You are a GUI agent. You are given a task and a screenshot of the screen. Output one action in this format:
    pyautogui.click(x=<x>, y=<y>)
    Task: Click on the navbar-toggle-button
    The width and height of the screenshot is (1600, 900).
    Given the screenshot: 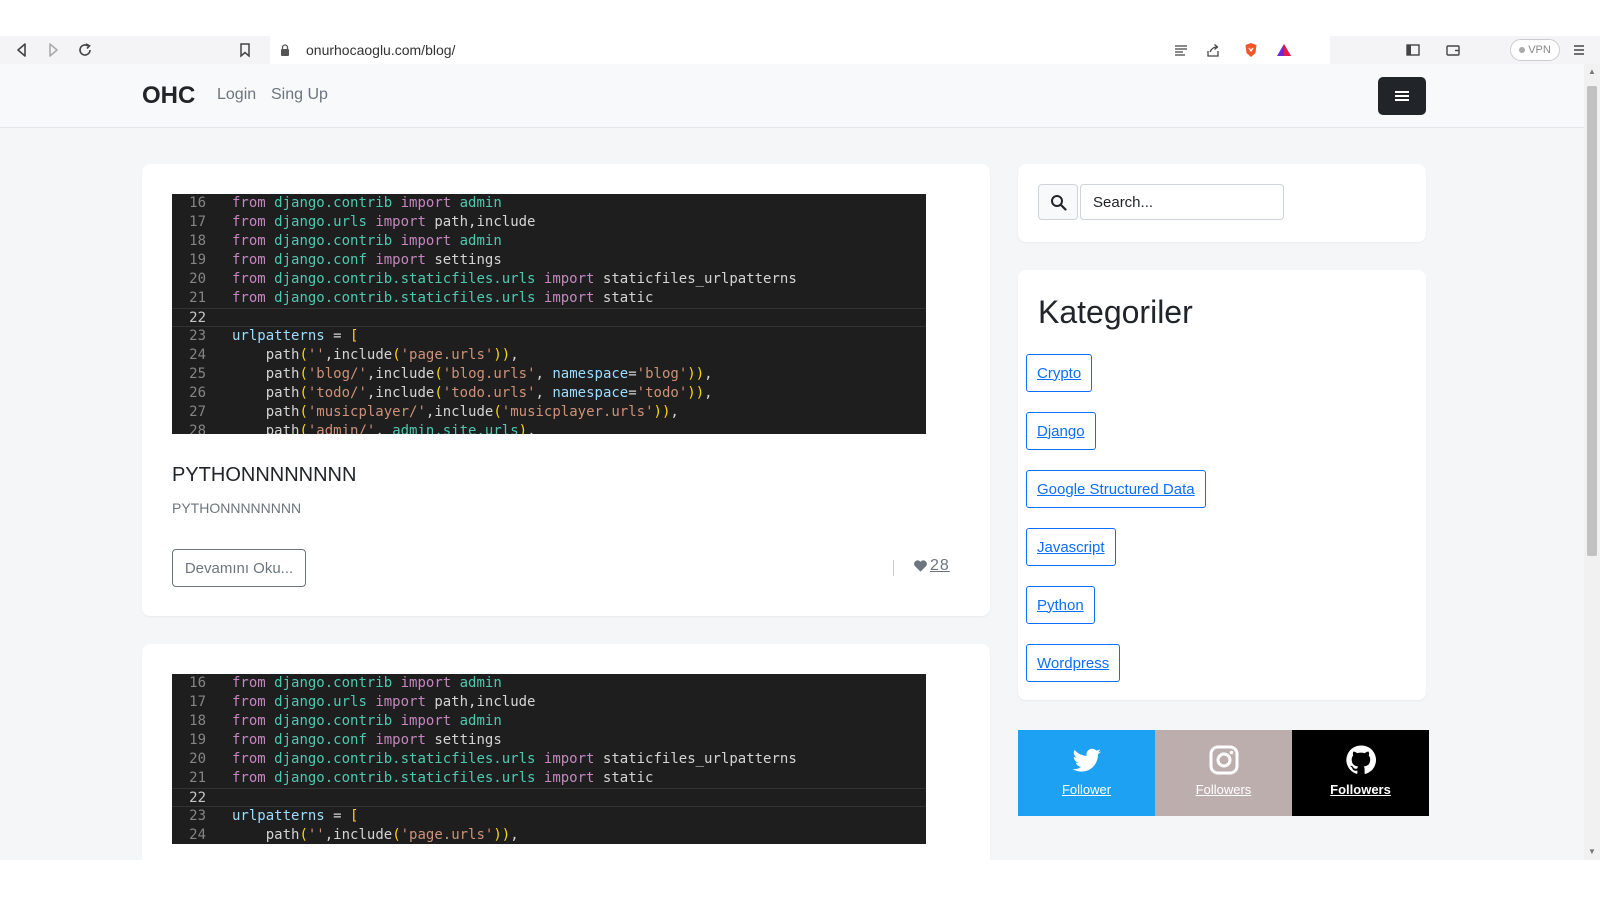 What is the action you would take?
    pyautogui.click(x=1402, y=96)
    